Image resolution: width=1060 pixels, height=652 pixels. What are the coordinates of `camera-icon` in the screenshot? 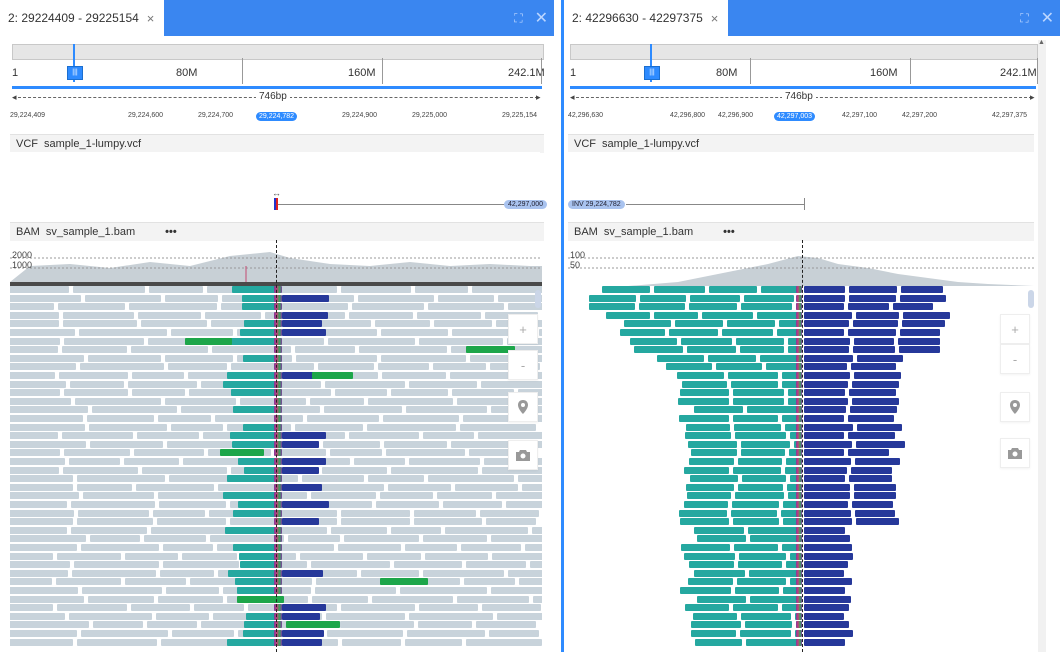 It's located at (523, 455).